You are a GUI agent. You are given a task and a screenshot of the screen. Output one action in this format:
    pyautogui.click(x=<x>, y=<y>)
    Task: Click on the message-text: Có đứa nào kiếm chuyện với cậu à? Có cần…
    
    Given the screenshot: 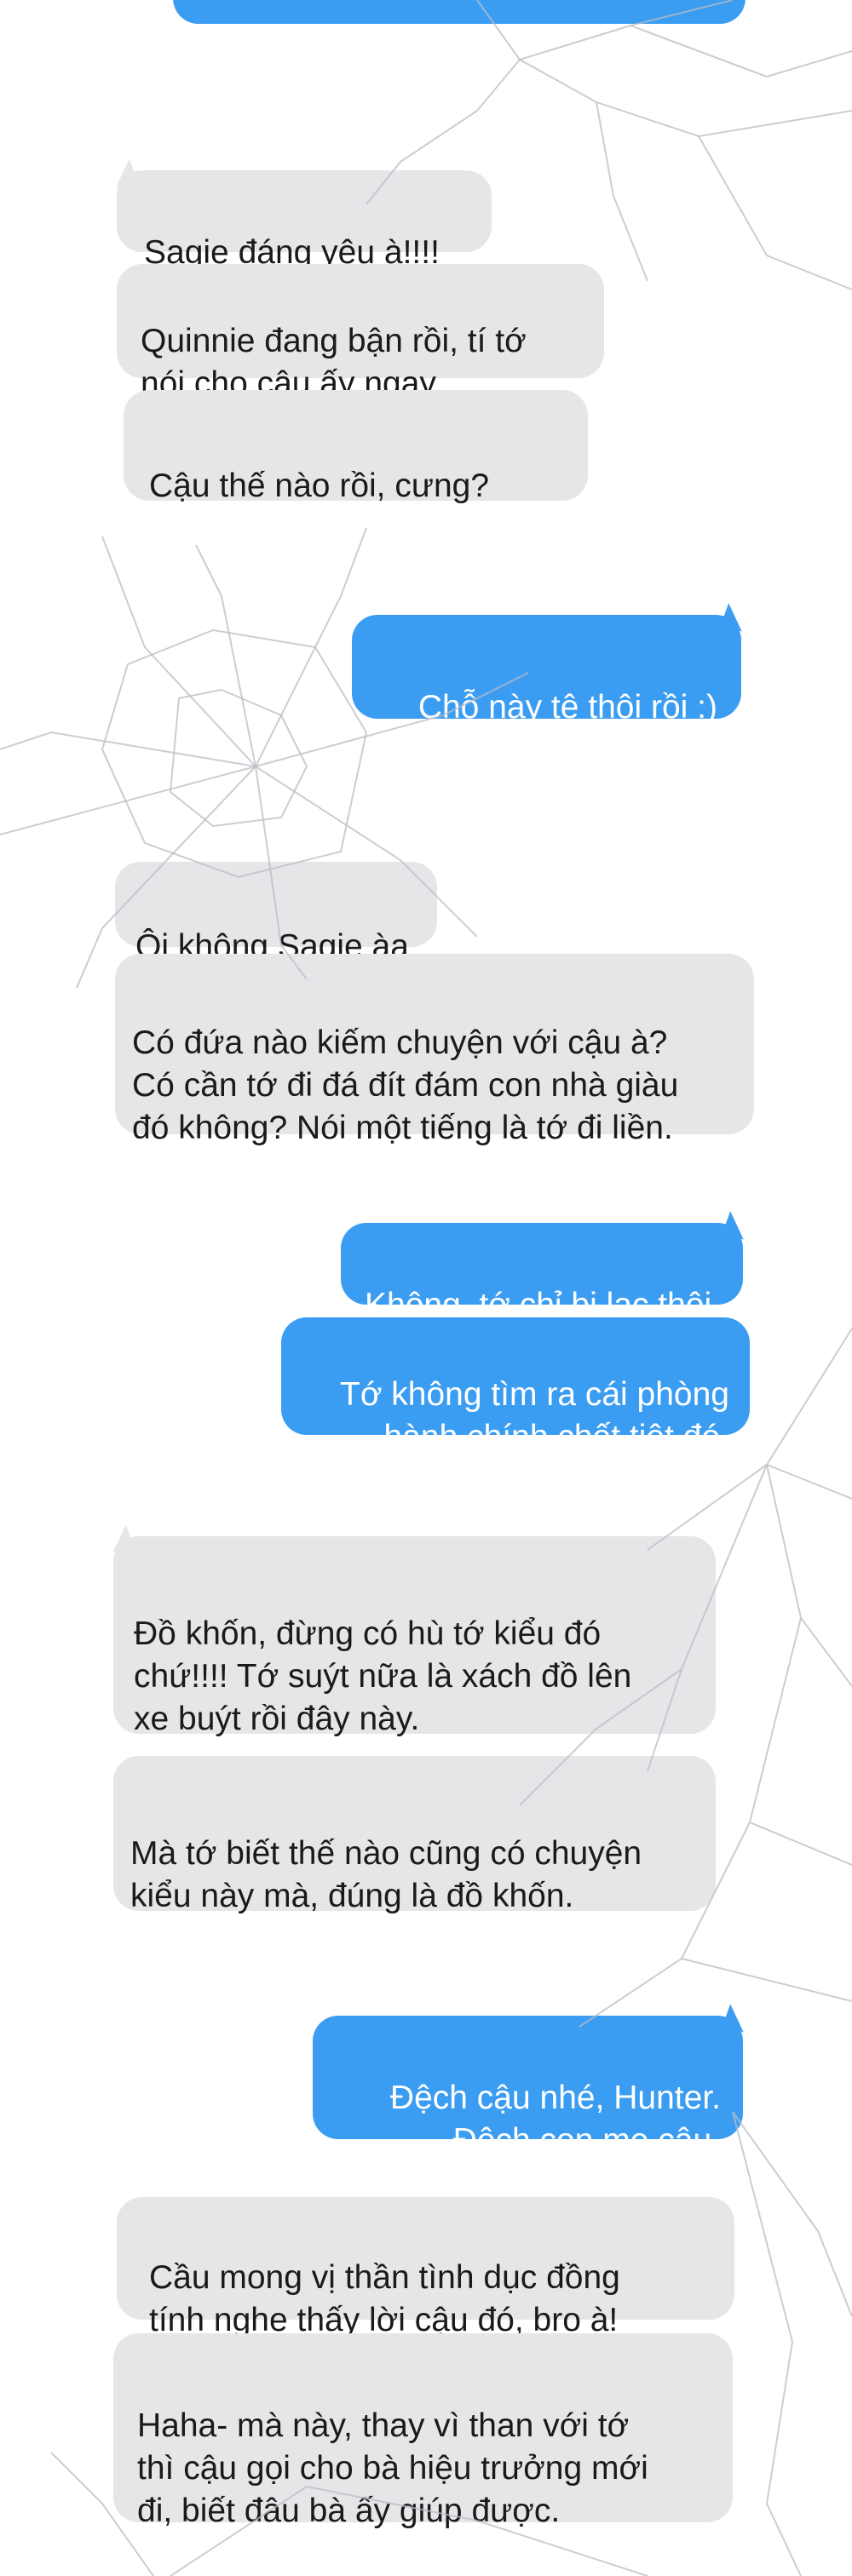 What is the action you would take?
    pyautogui.click(x=405, y=1085)
    